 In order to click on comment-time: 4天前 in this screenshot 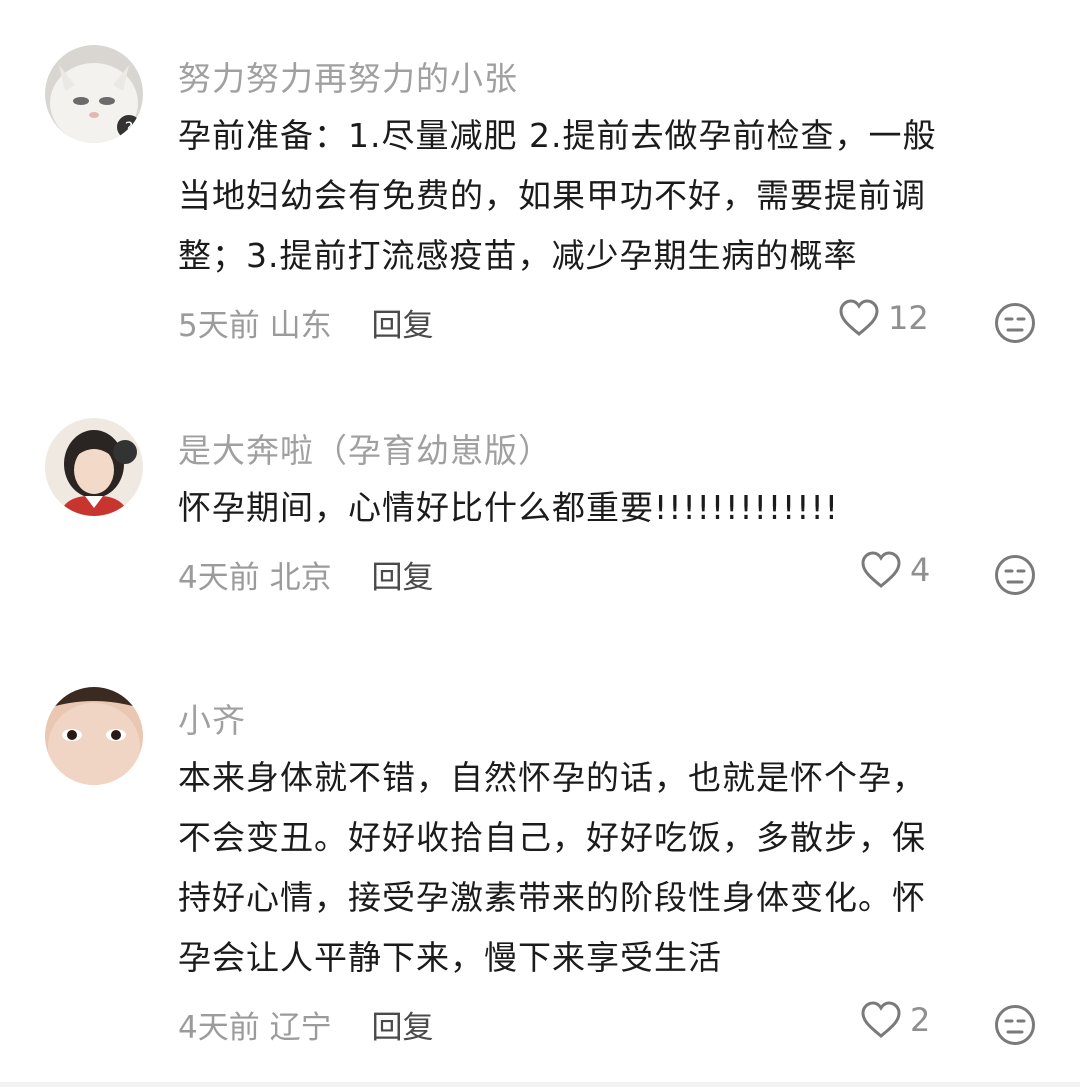, I will do `click(219, 1028)`.